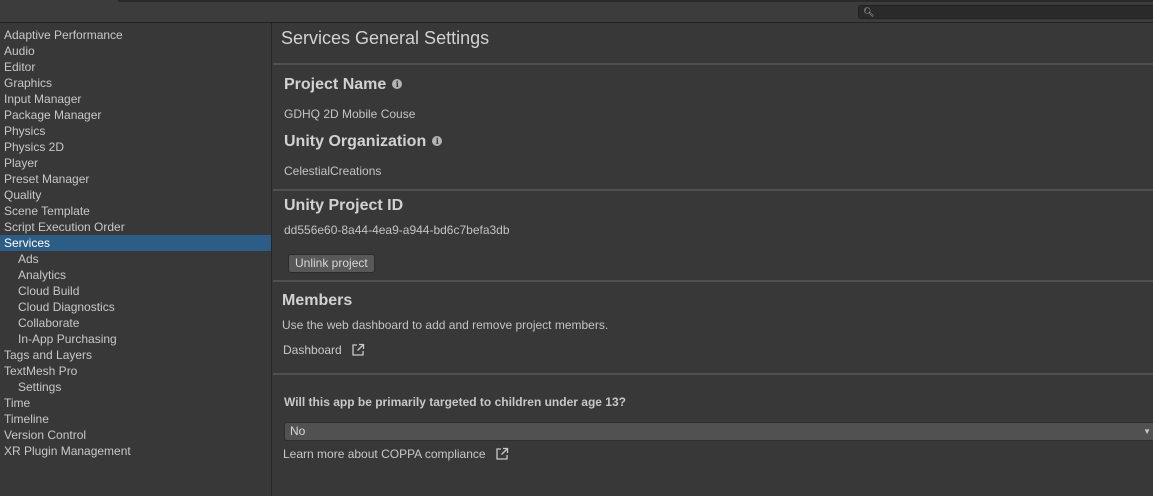 The width and height of the screenshot is (1153, 496). I want to click on coppa-learn-more-link: Learn more about COPPA compliance, so click(396, 455).